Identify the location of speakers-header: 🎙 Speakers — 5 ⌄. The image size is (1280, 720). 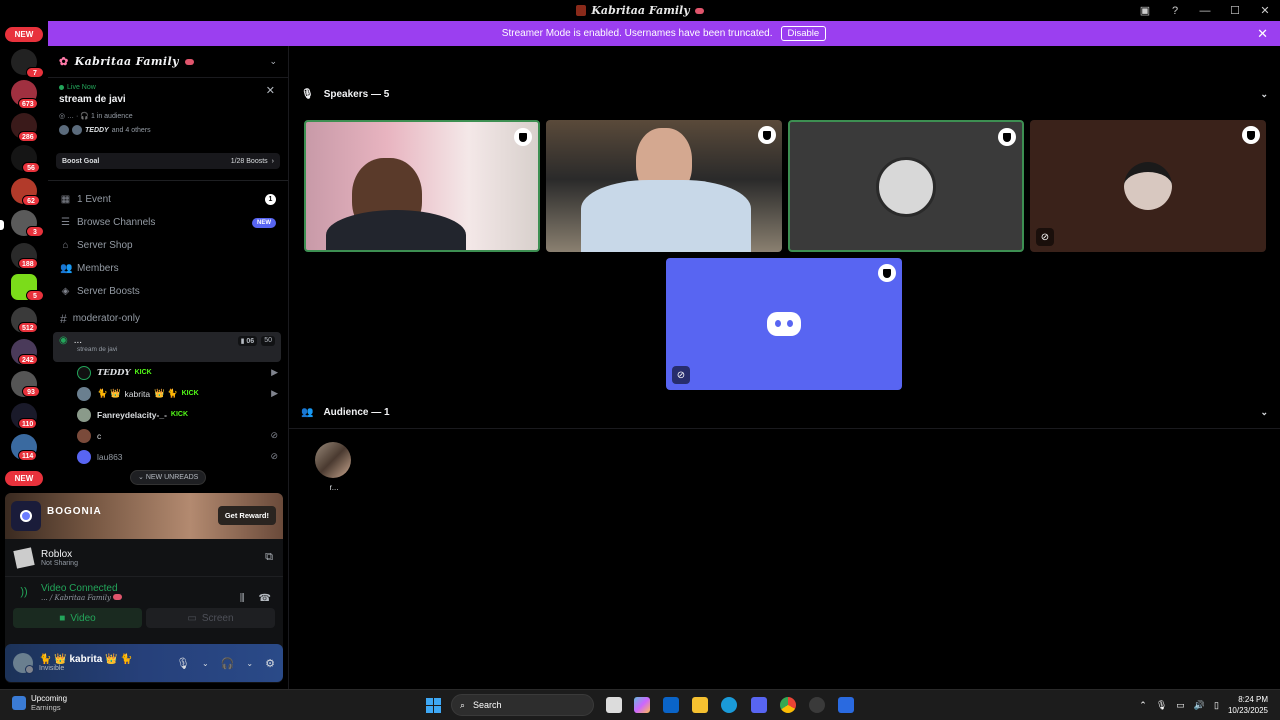
(784, 94).